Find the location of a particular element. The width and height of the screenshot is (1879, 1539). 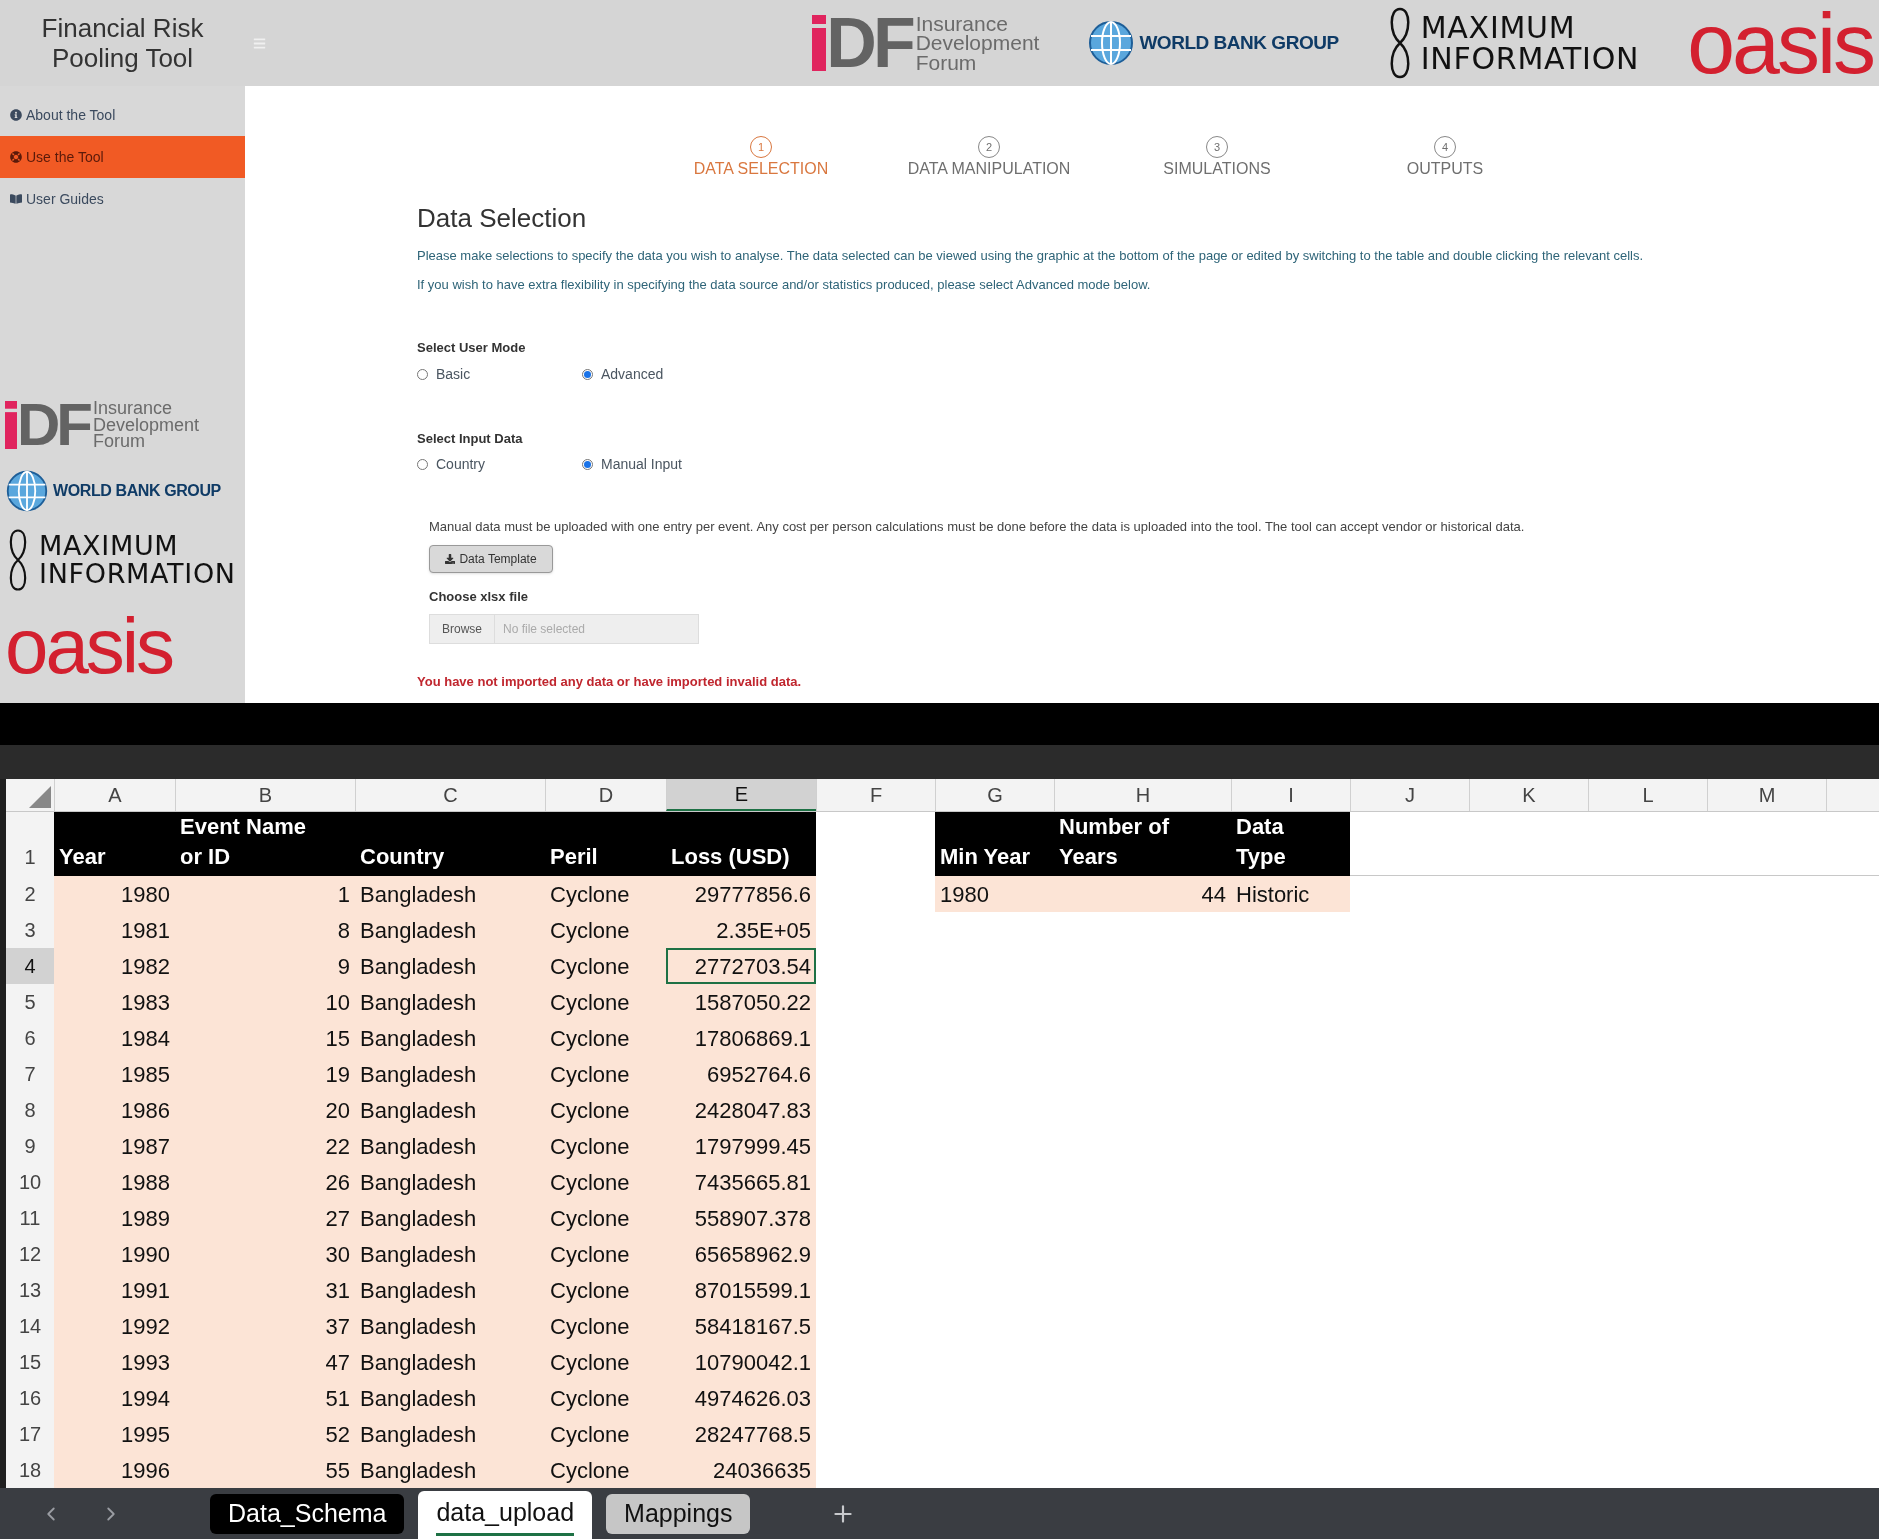

letter-i-mark-icon is located at coordinates (819, 43).